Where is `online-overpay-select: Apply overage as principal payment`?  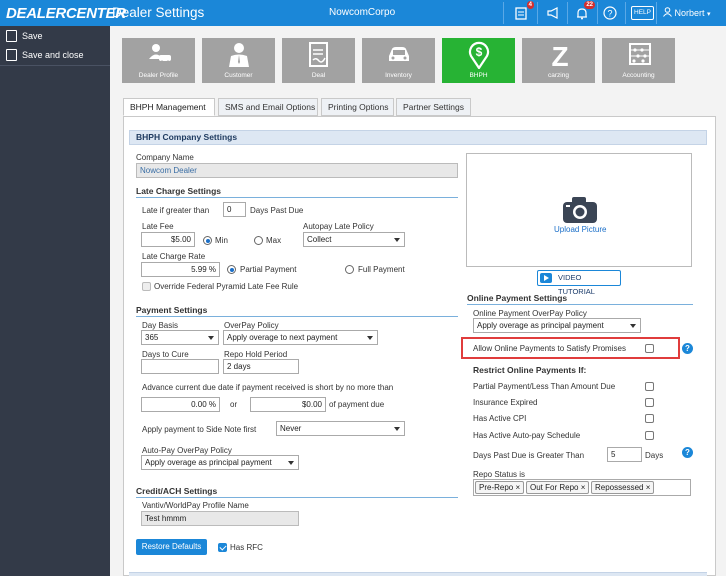 online-overpay-select: Apply overage as principal payment is located at coordinates (557, 325).